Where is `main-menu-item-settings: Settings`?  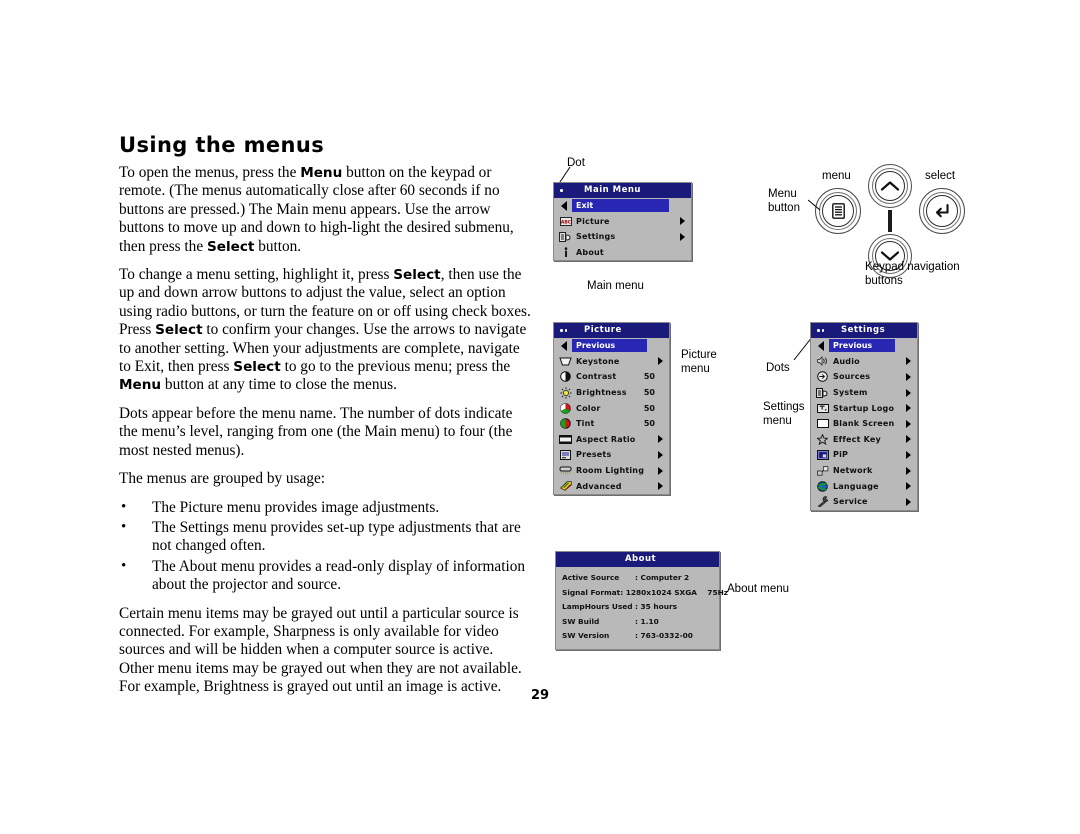
main-menu-item-settings: Settings is located at coordinates (622, 237).